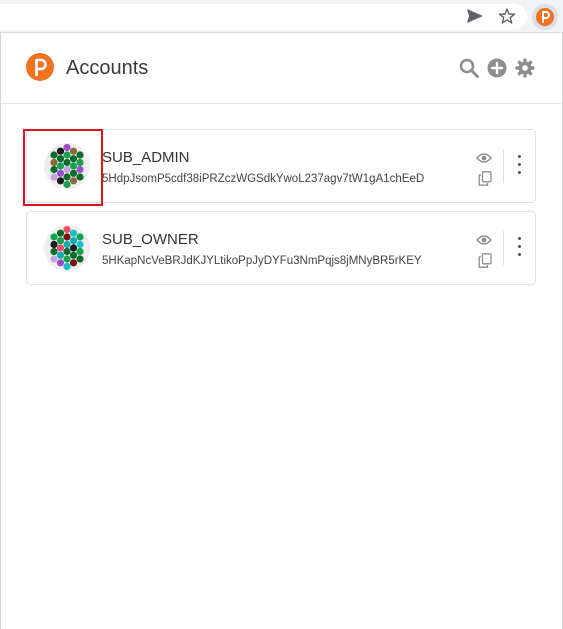 The height and width of the screenshot is (629, 563). What do you see at coordinates (263, 17) in the screenshot?
I see `address-bar` at bounding box center [263, 17].